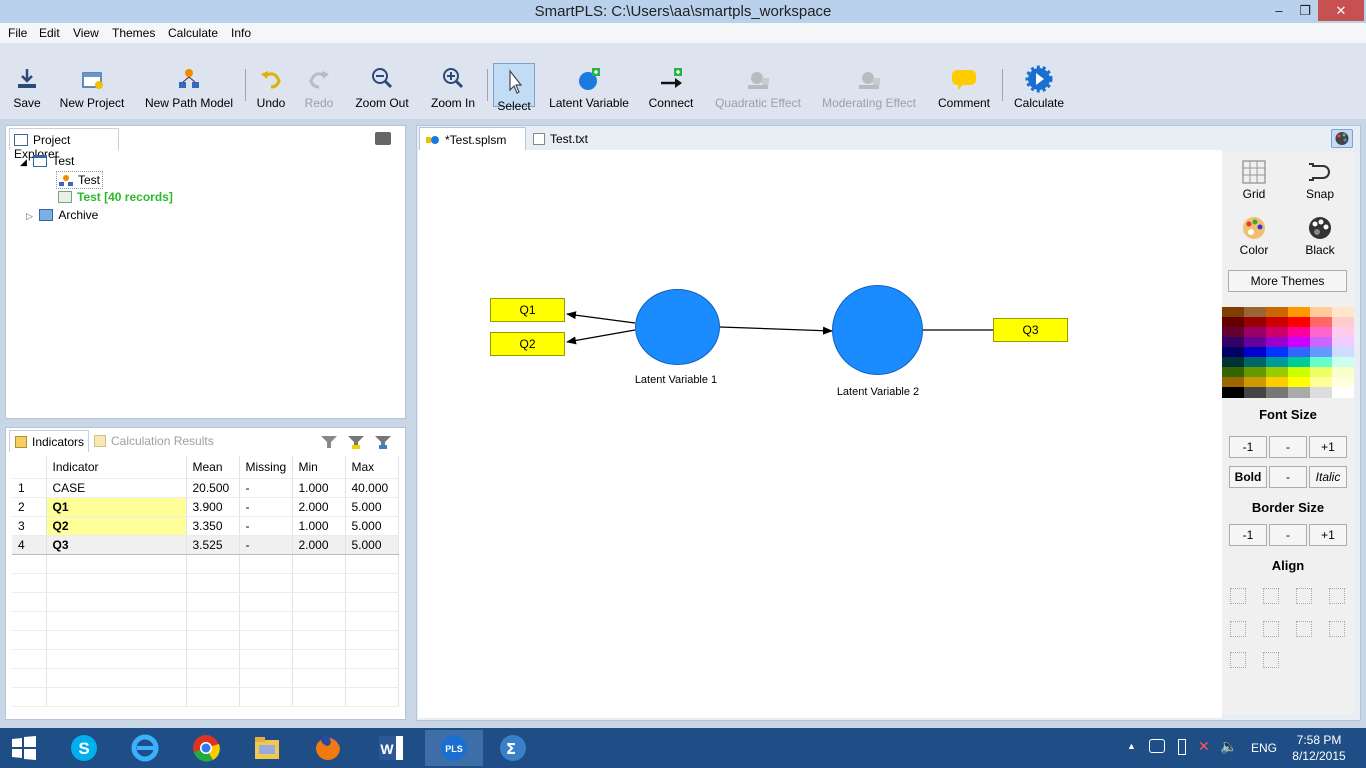  Describe the element at coordinates (1254, 236) in the screenshot. I see `color-button: Color` at that location.